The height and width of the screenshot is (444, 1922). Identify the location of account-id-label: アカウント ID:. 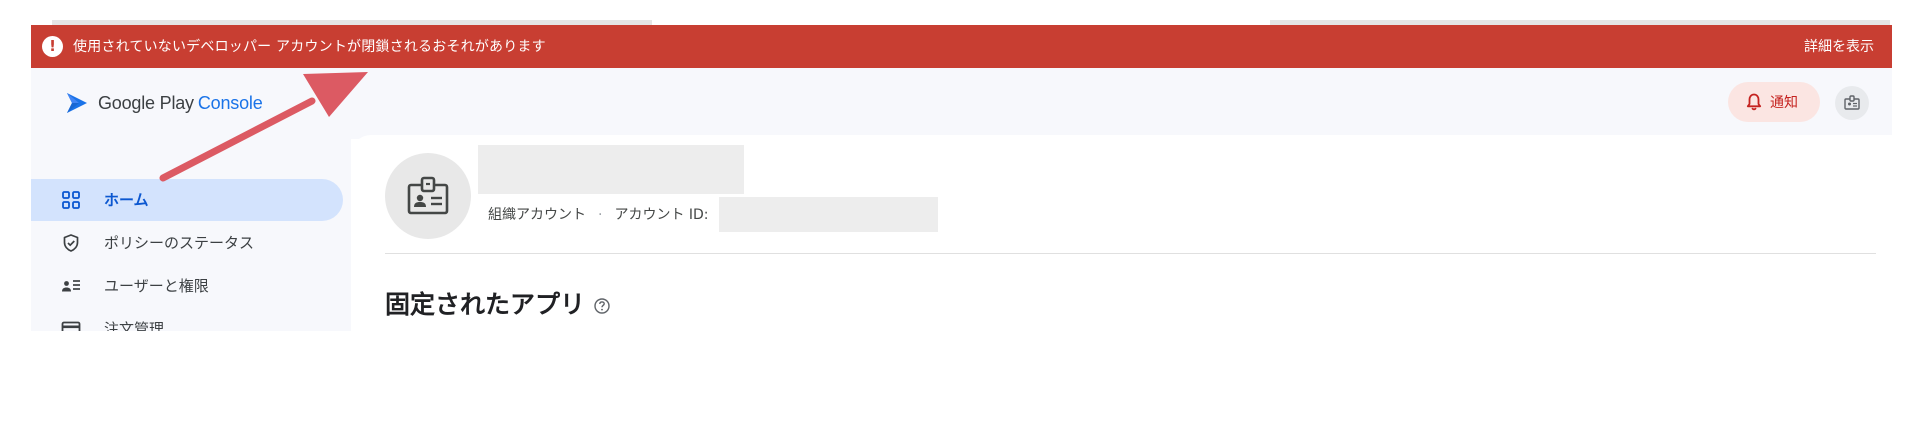
(661, 215).